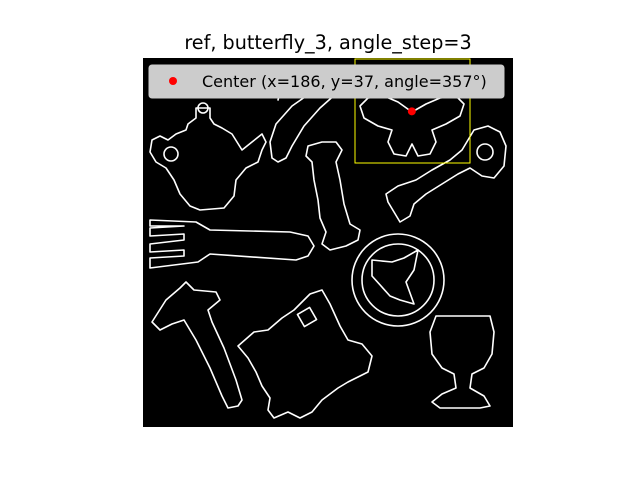 The height and width of the screenshot is (480, 640). Describe the element at coordinates (173, 81) in the screenshot. I see `legend-marker` at that location.